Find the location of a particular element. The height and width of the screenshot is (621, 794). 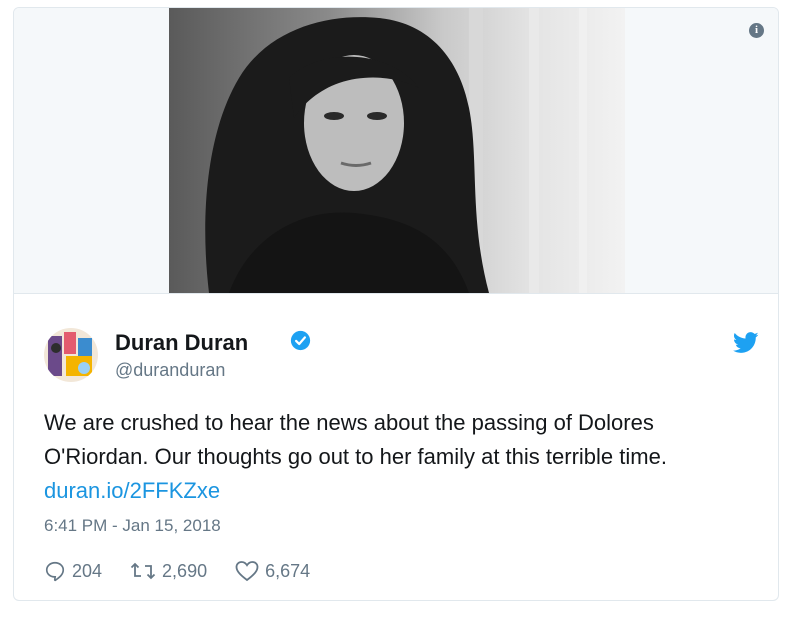

reply-count: 204 is located at coordinates (87, 570).